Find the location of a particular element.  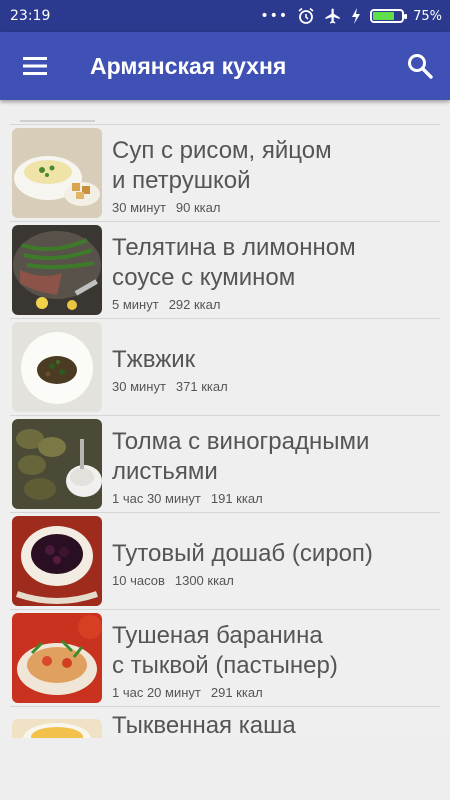

recipe-time: 10 часов is located at coordinates (138, 580).